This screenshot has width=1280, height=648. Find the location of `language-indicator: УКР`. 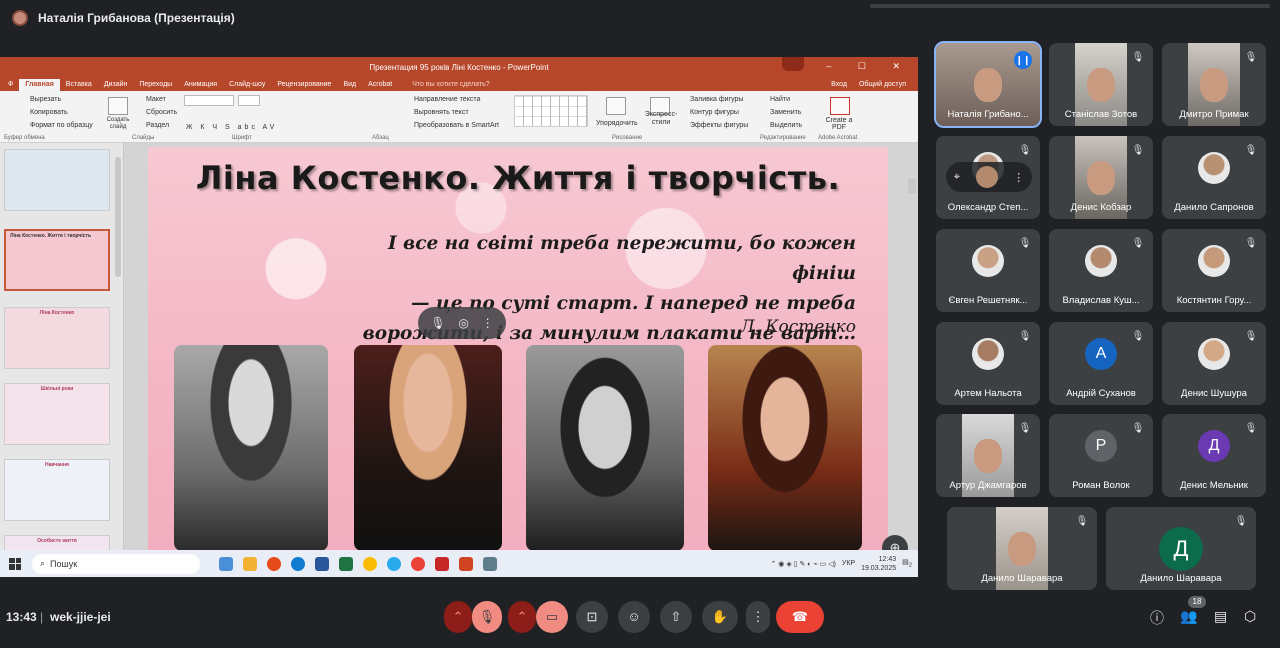

language-indicator: УКР is located at coordinates (848, 563).